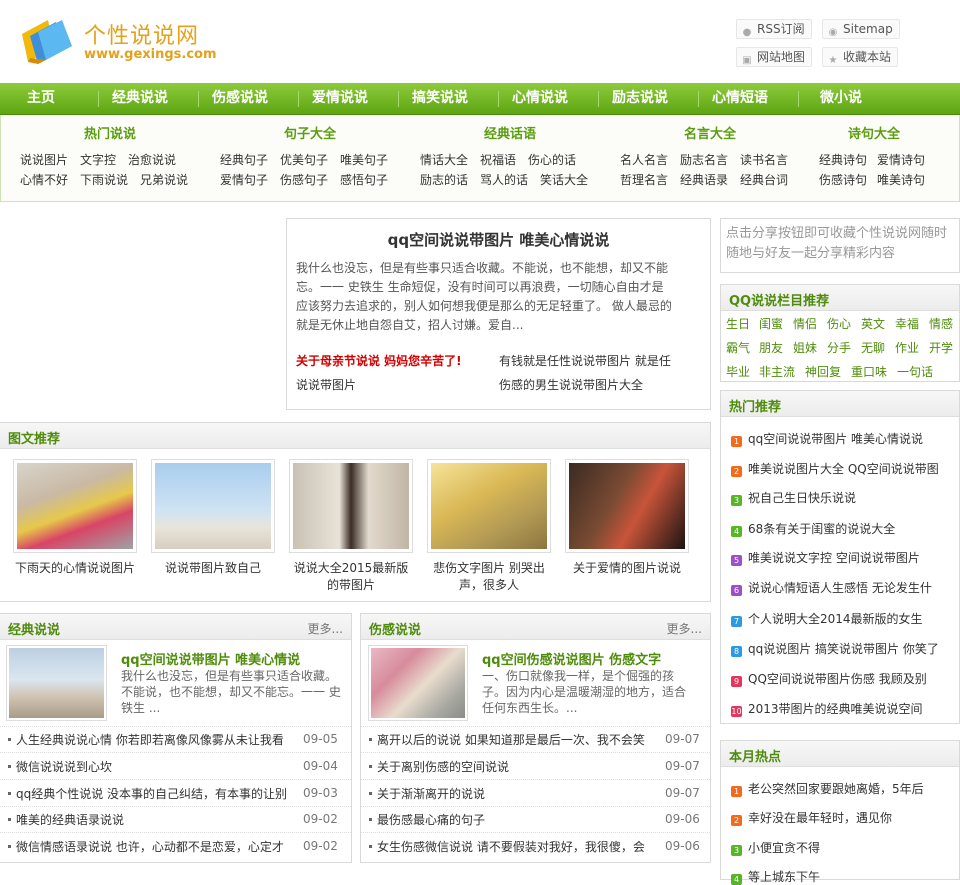  I want to click on subnav-link: 情话大全, so click(444, 159).